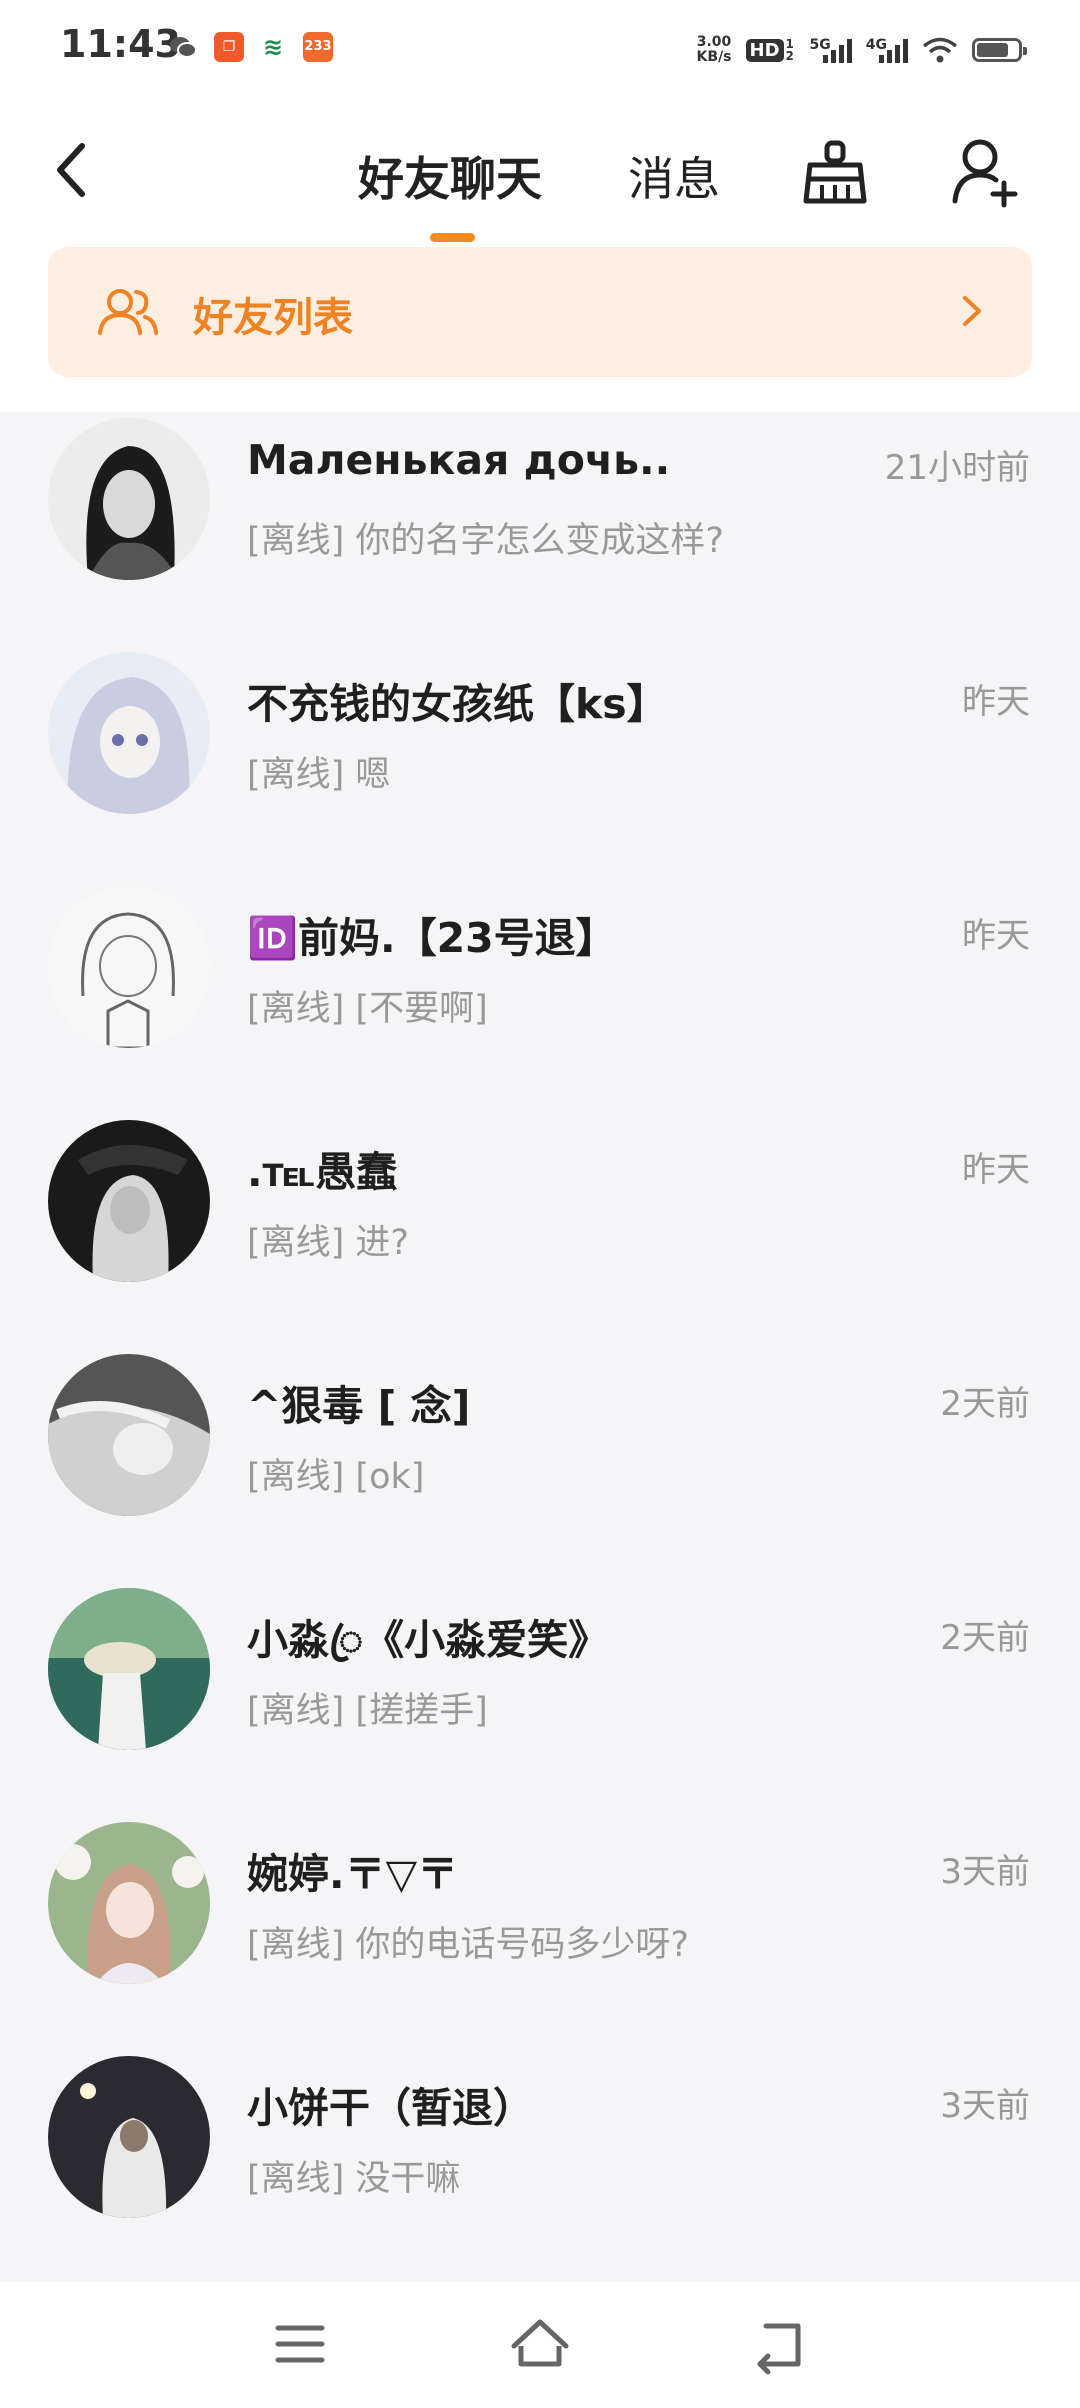 Image resolution: width=1080 pixels, height=2408 pixels. What do you see at coordinates (789, 50) in the screenshot?
I see `hd-sub: 1 2` at bounding box center [789, 50].